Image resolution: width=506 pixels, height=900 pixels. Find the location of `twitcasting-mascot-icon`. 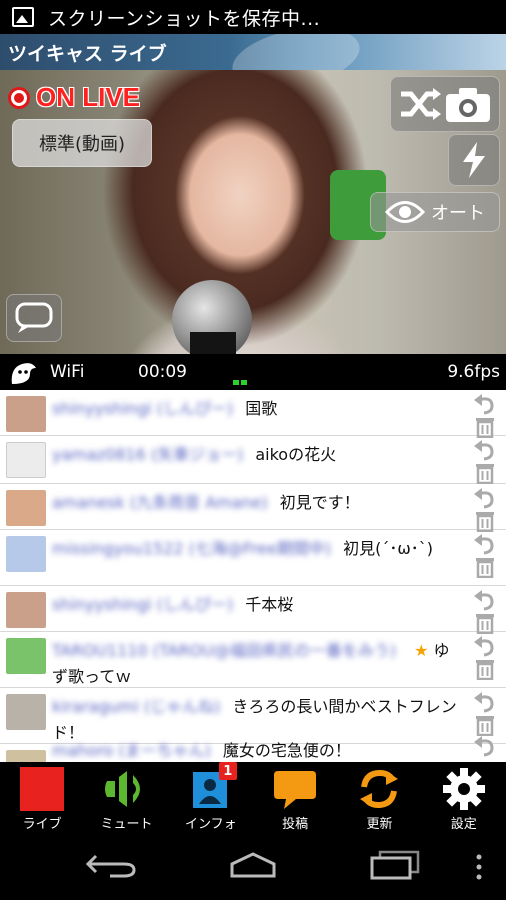

twitcasting-mascot-icon is located at coordinates (23, 373).